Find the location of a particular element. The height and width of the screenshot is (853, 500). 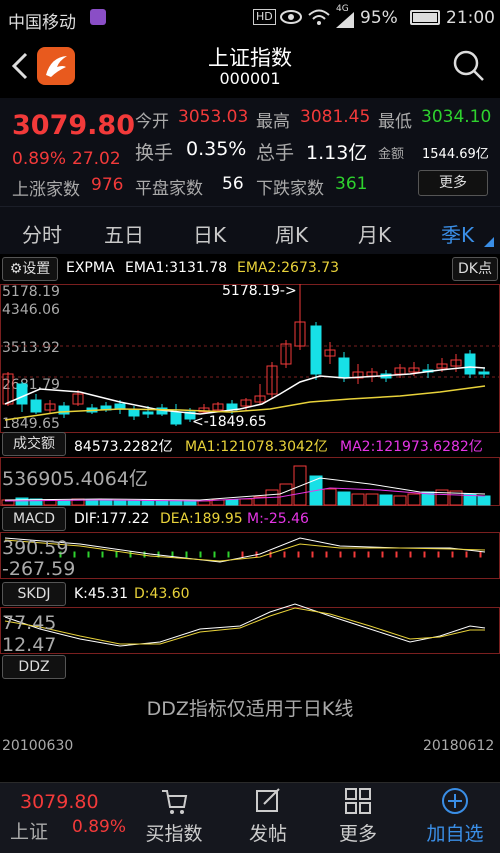

edit-icon is located at coordinates (268, 800).